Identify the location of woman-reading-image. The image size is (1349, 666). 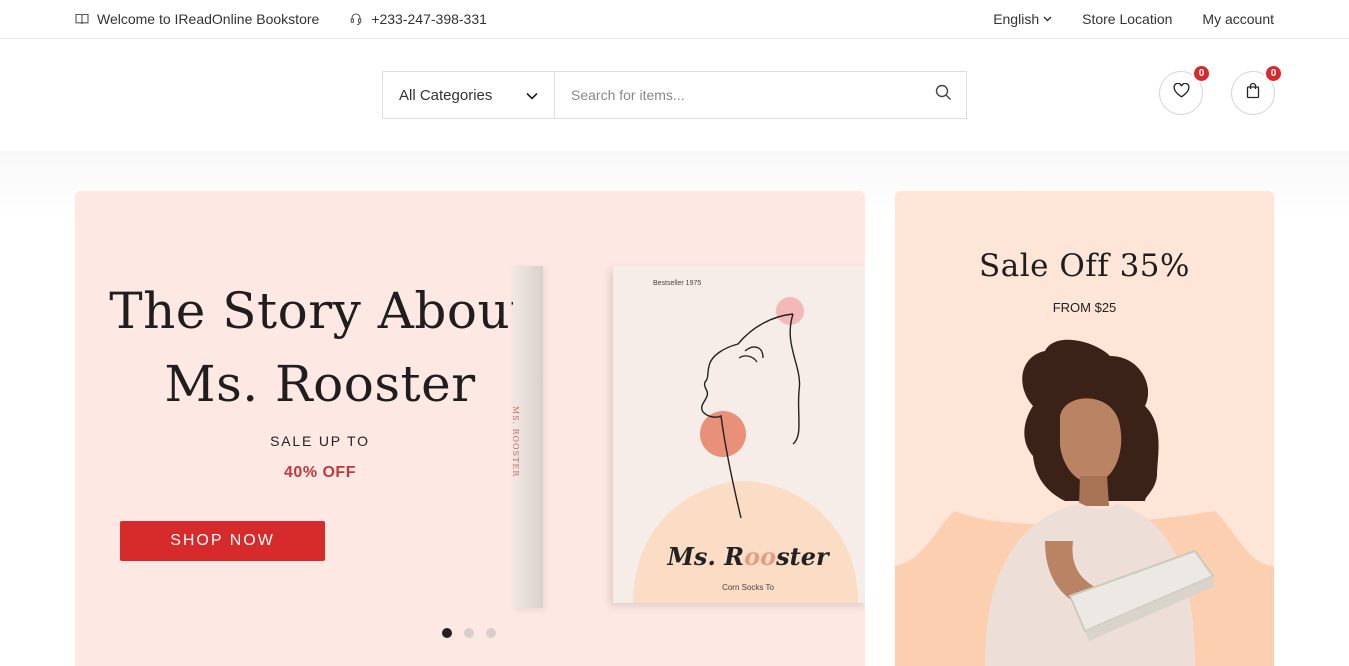
(1084, 502).